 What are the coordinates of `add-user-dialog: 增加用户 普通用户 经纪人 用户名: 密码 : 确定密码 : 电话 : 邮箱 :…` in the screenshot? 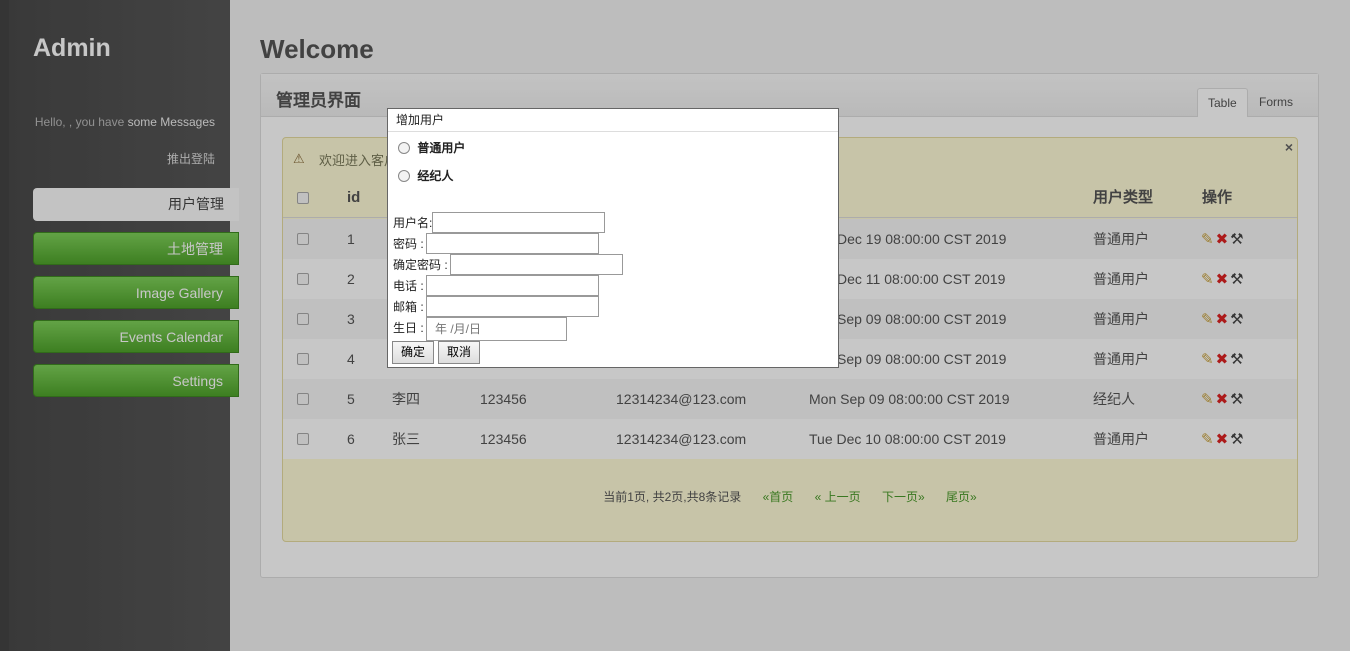 It's located at (613, 238).